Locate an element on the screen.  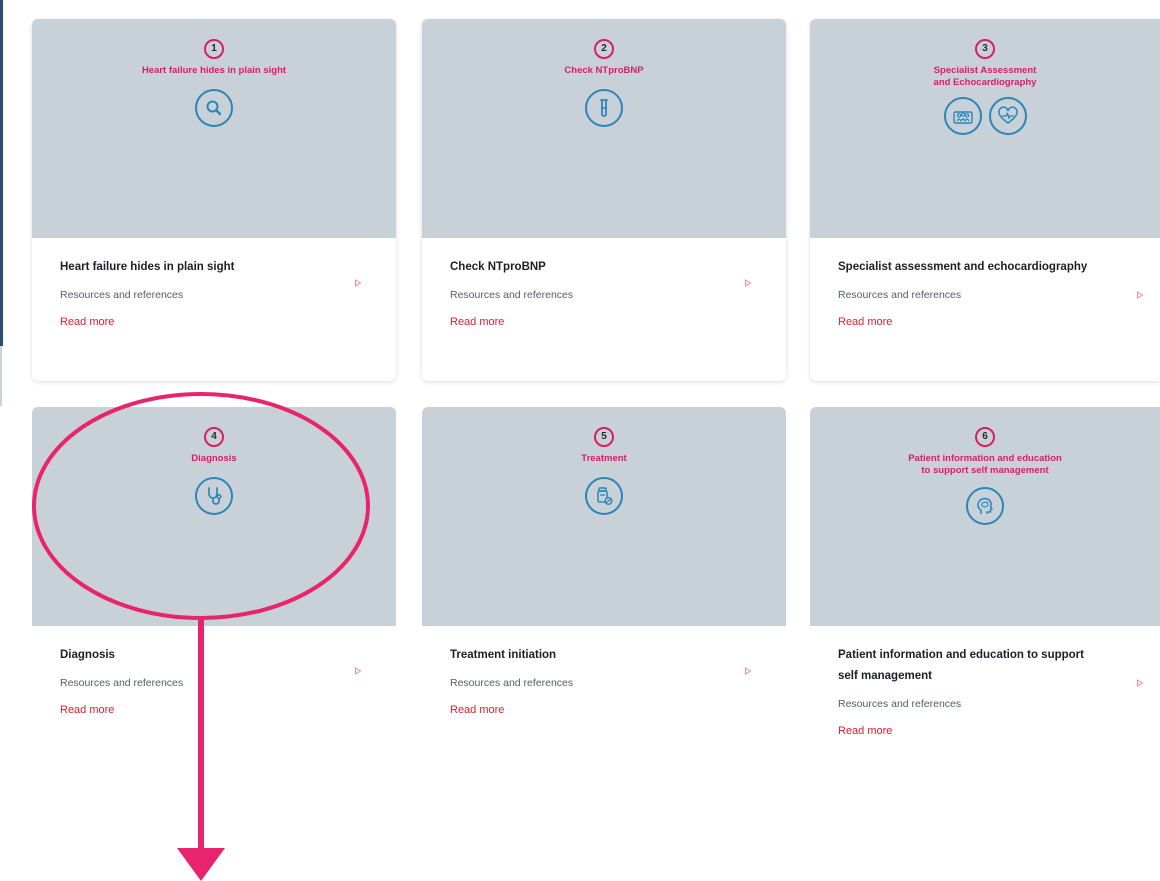
card-title: Check NTproBNP is located at coordinates (498, 267).